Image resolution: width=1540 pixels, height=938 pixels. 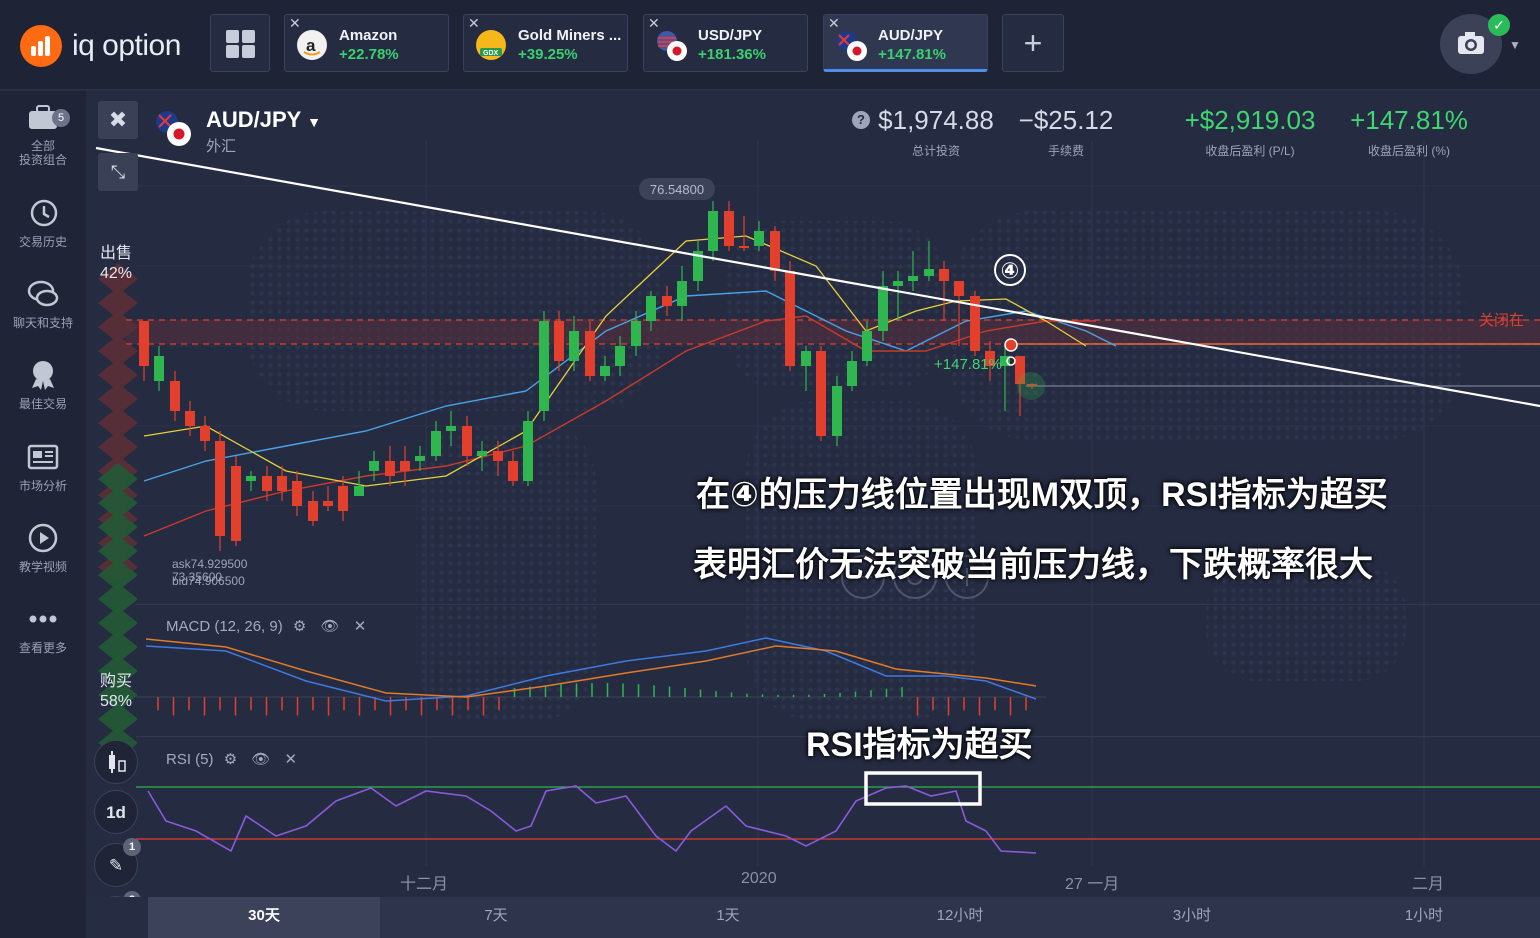 I want to click on rsi-name: RSI (5), so click(x=190, y=759).